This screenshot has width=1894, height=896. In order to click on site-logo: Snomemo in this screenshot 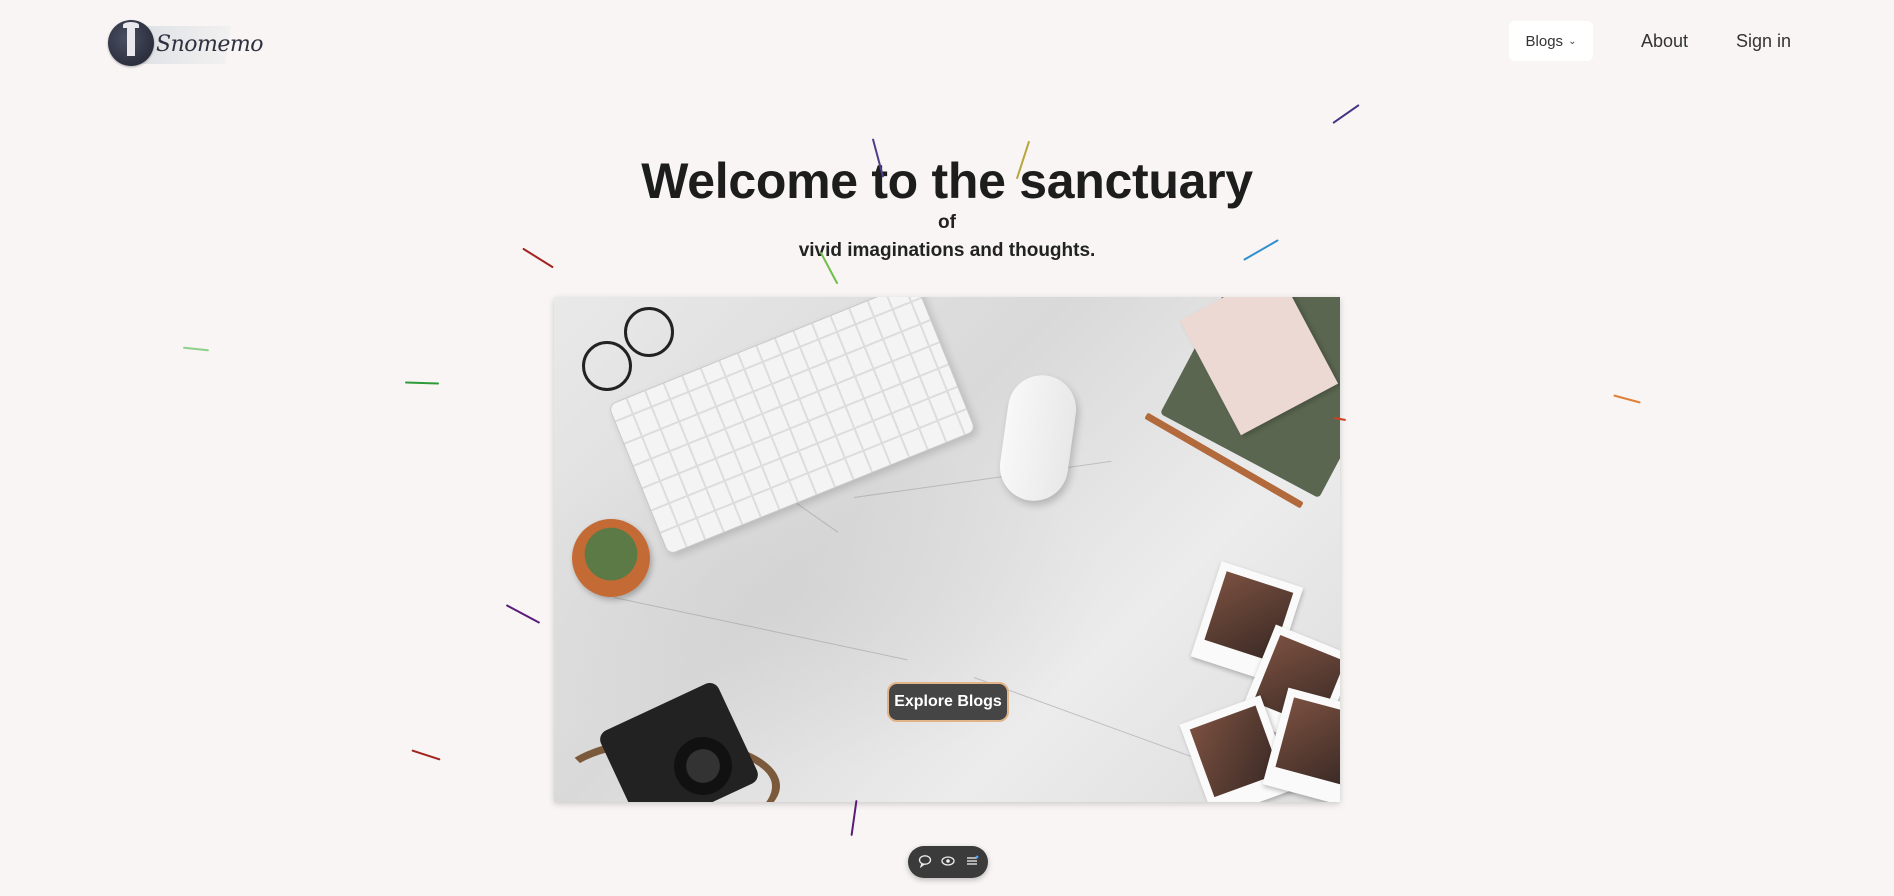, I will do `click(185, 45)`.